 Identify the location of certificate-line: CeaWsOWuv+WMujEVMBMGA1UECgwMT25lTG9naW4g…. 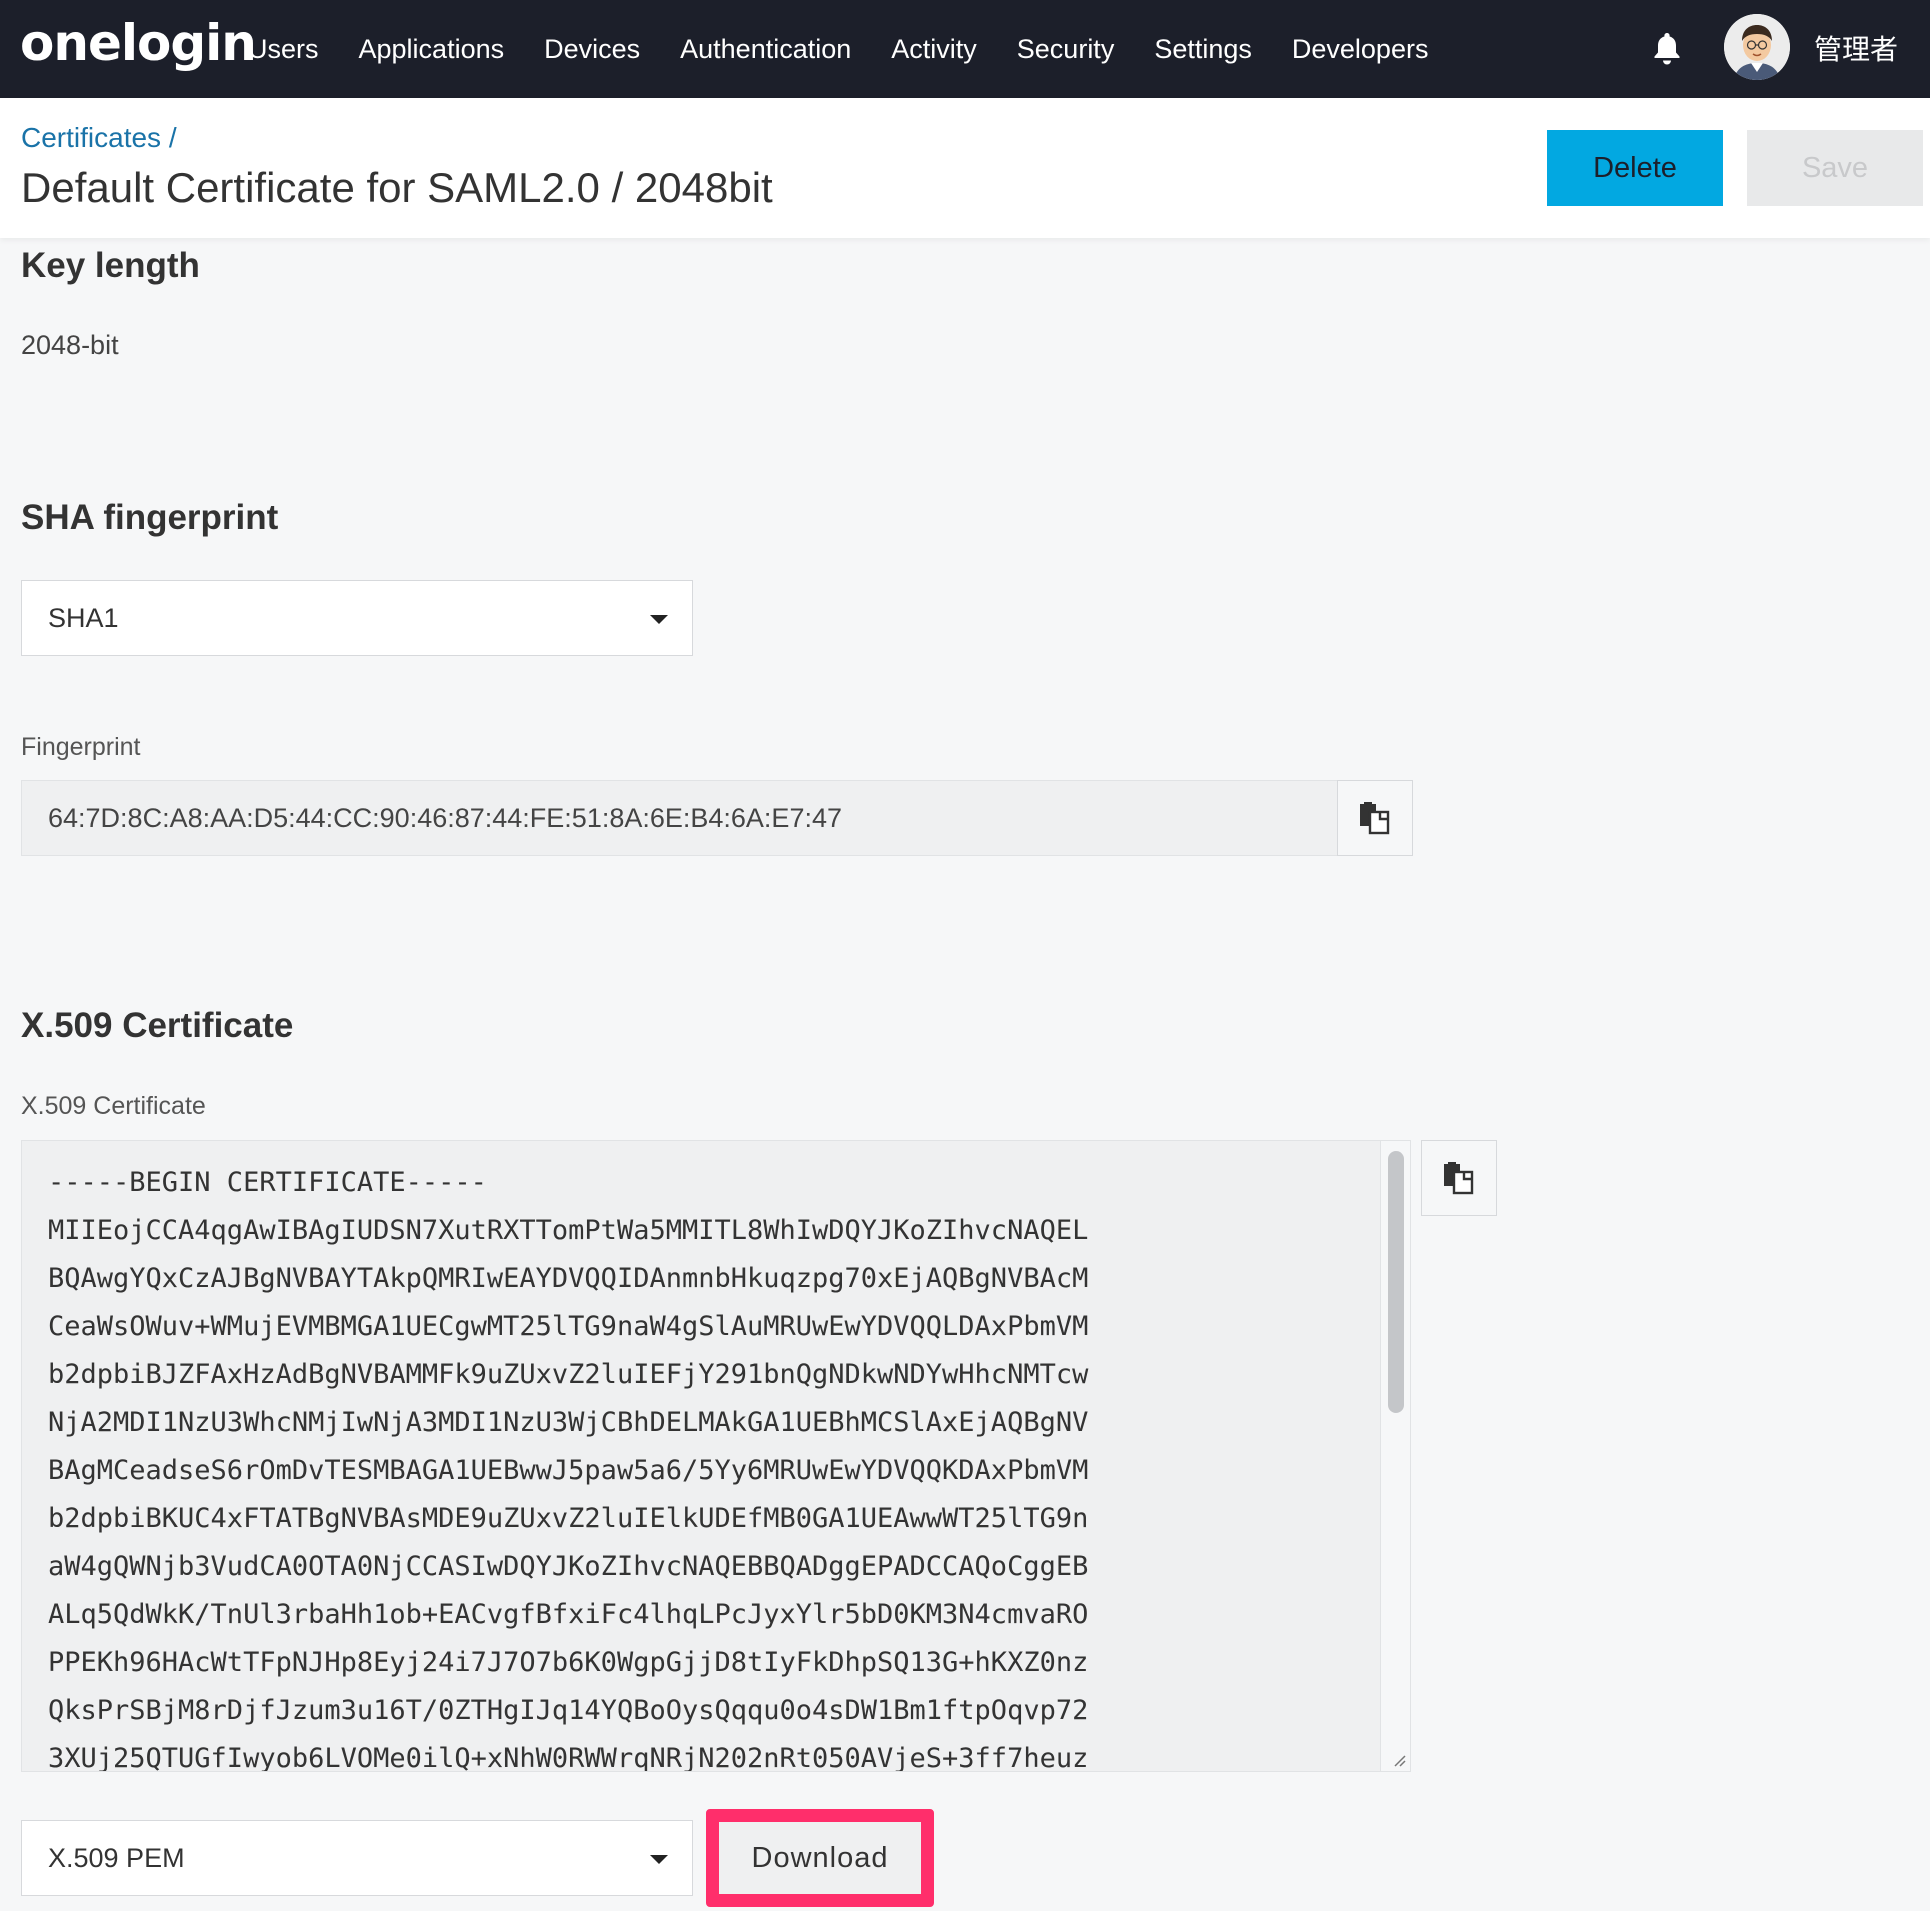
(568, 1326).